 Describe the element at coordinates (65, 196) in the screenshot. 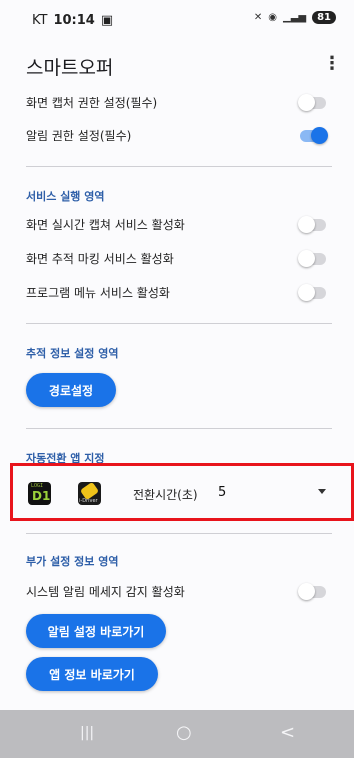

I see `service-heading: 서비스 실행 영역` at that location.